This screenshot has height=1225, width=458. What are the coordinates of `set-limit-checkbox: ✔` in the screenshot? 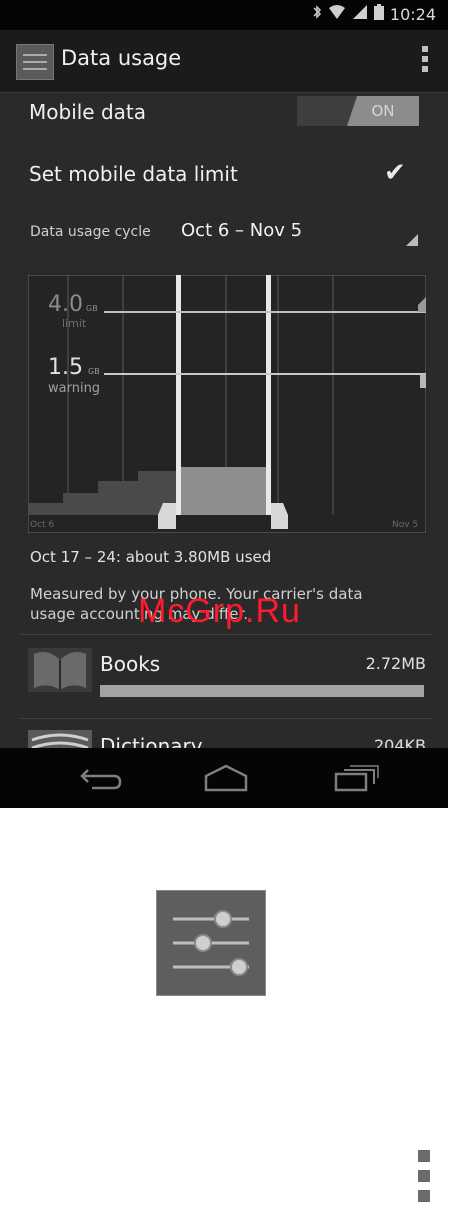 It's located at (395, 173).